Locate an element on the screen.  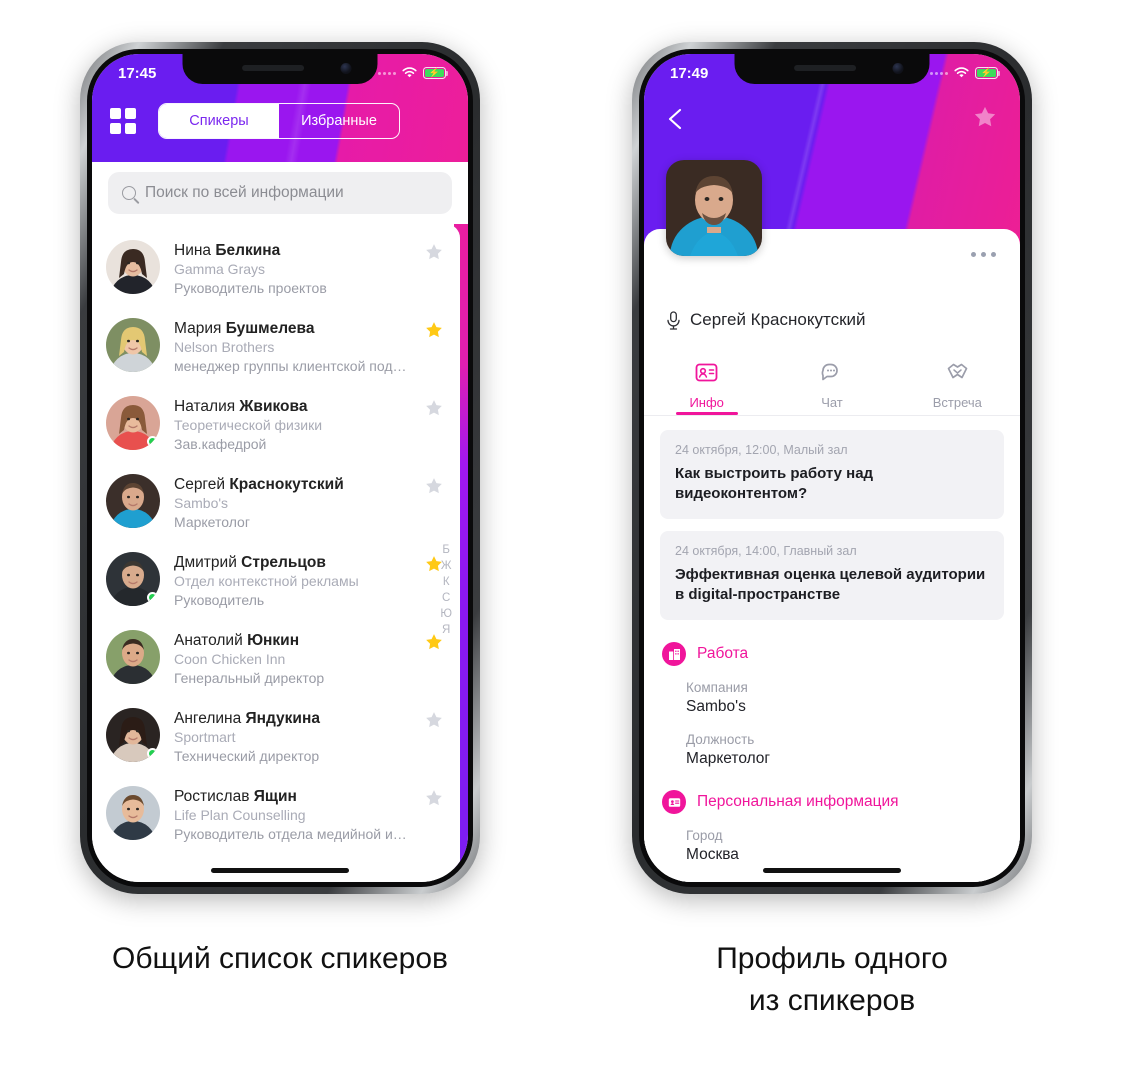
speaker-name: Наталия Жвикова is located at coordinates (292, 406).